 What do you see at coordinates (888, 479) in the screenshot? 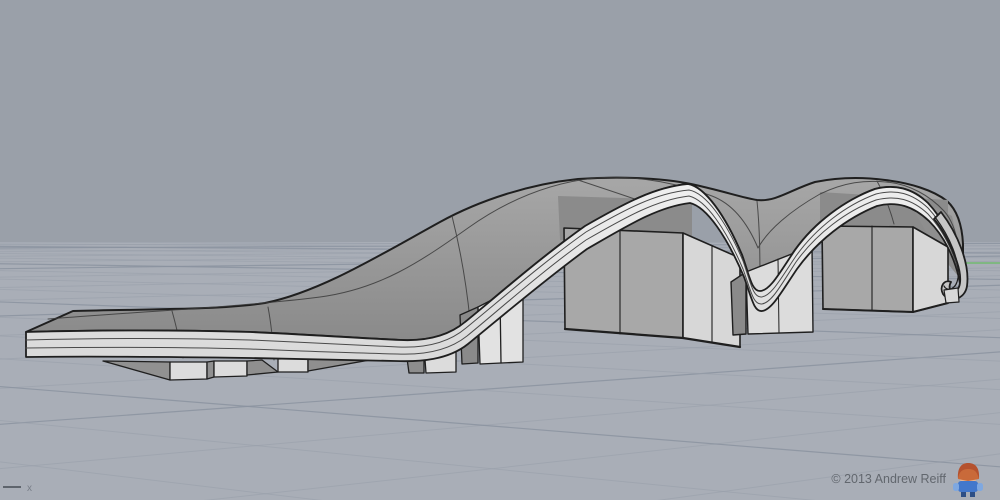
I see `copyright-watermark: © 2013 Andrew Reiff` at bounding box center [888, 479].